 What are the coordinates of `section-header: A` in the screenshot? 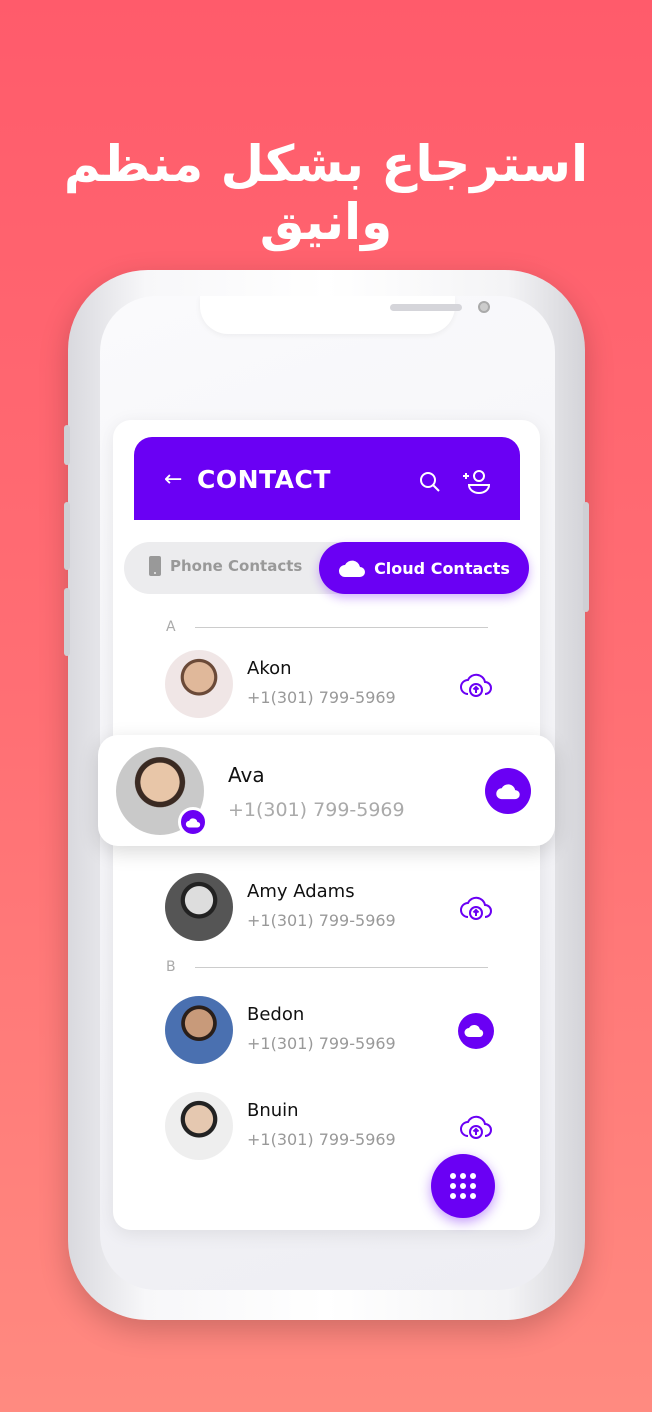 It's located at (171, 627).